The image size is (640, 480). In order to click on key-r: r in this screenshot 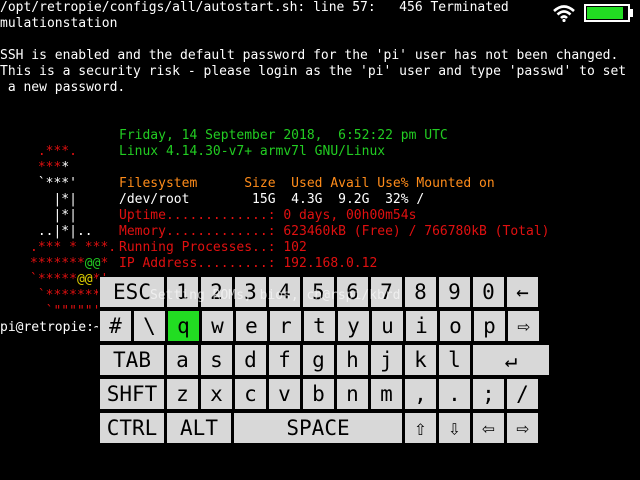, I will do `click(285, 326)`.